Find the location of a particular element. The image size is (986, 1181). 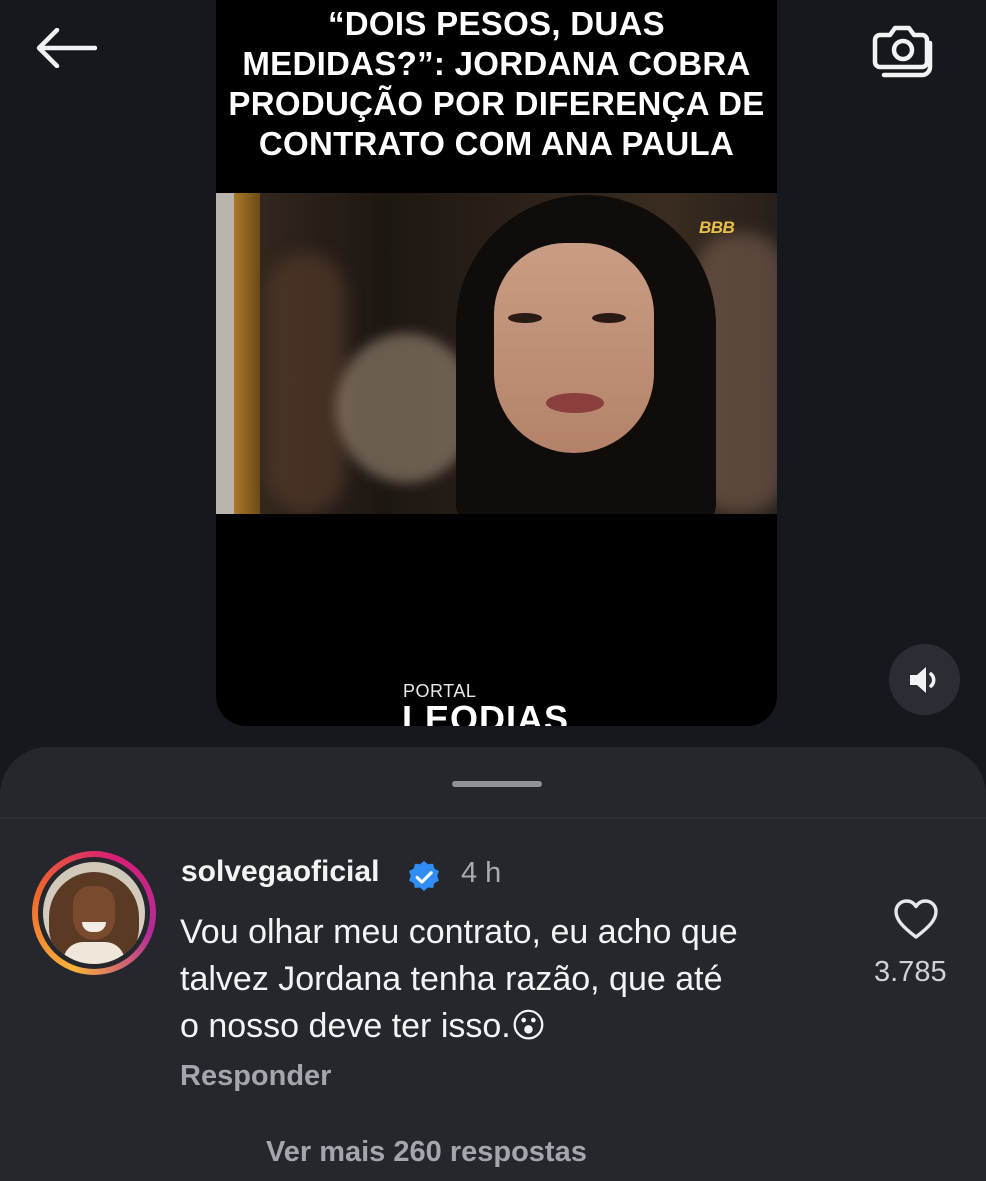

speaker-volume-icon is located at coordinates (922, 679).